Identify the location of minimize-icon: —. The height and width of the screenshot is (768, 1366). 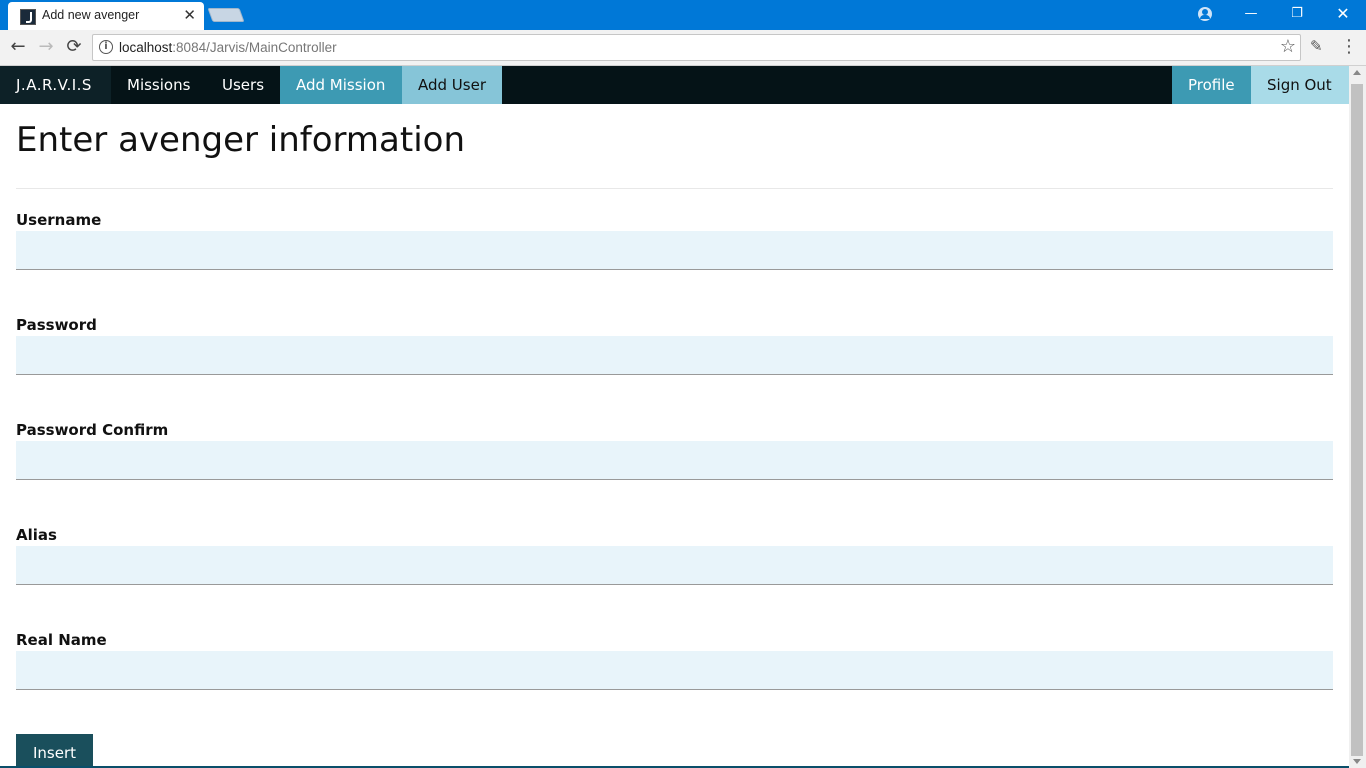
(1251, 15).